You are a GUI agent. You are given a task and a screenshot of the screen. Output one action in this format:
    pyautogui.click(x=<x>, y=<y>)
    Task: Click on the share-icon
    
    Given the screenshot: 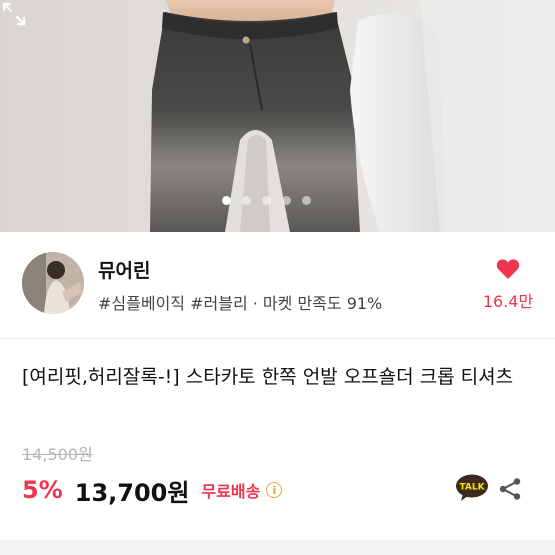 What is the action you would take?
    pyautogui.click(x=510, y=489)
    